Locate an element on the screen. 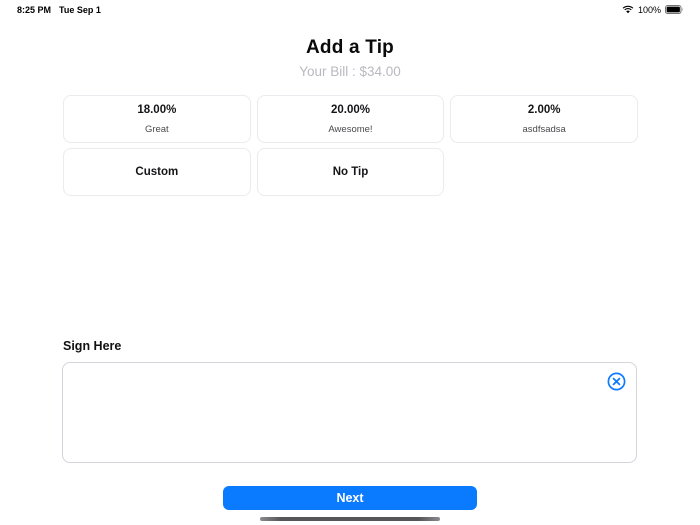  tip-button-custom: Custom is located at coordinates (157, 172).